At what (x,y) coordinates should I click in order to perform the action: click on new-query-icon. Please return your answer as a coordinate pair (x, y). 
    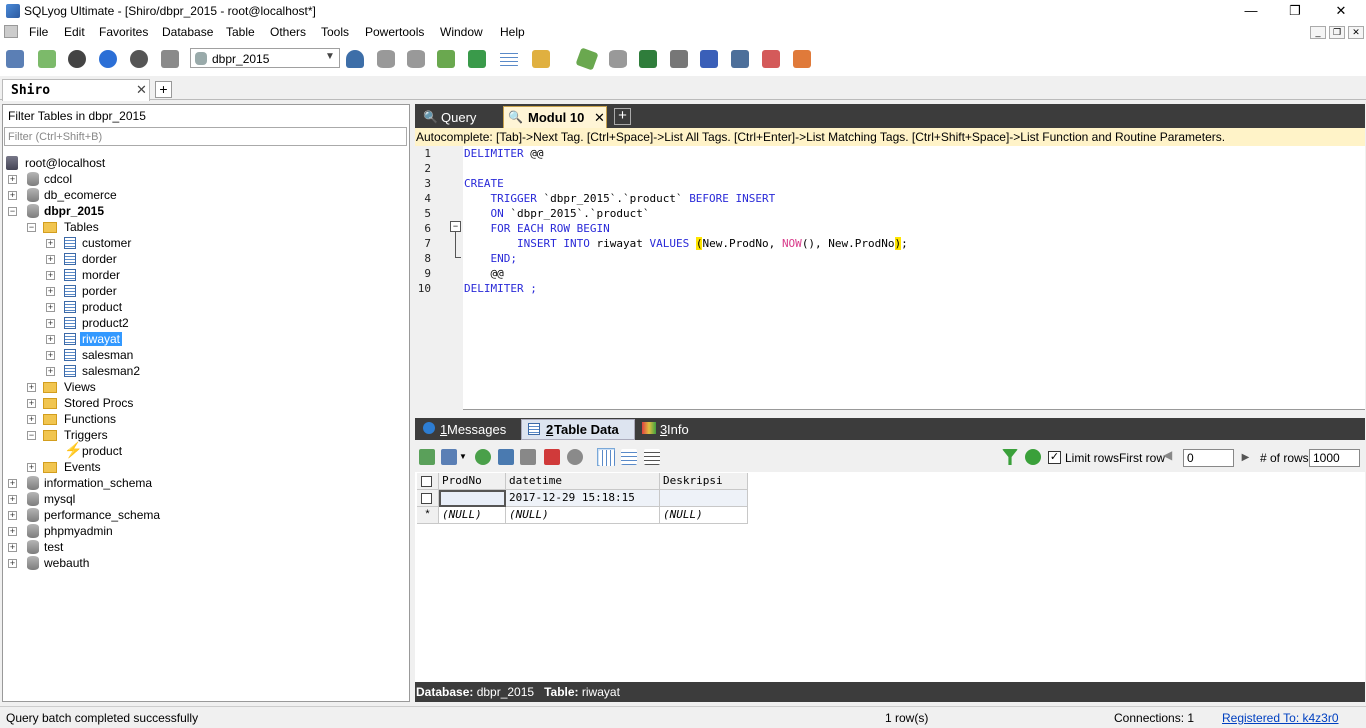
    Looking at the image, I should click on (47, 59).